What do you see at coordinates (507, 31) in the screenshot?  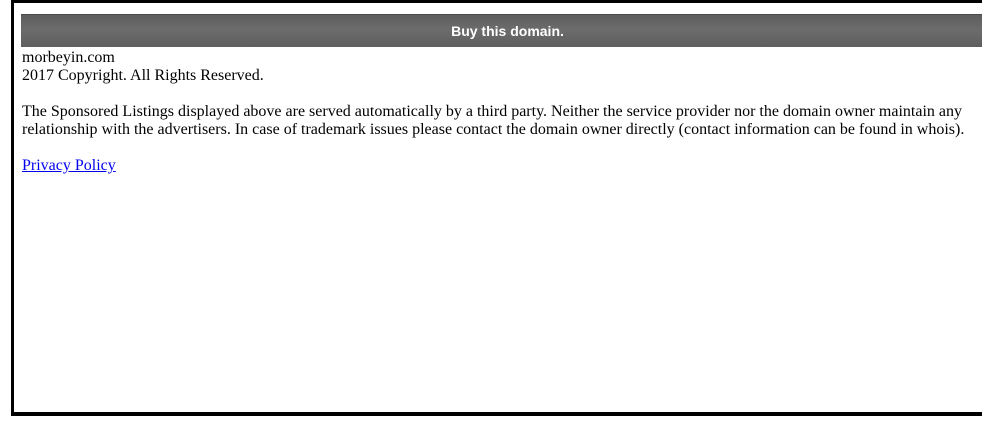 I see `buy-domain-link: Buy this domain.` at bounding box center [507, 31].